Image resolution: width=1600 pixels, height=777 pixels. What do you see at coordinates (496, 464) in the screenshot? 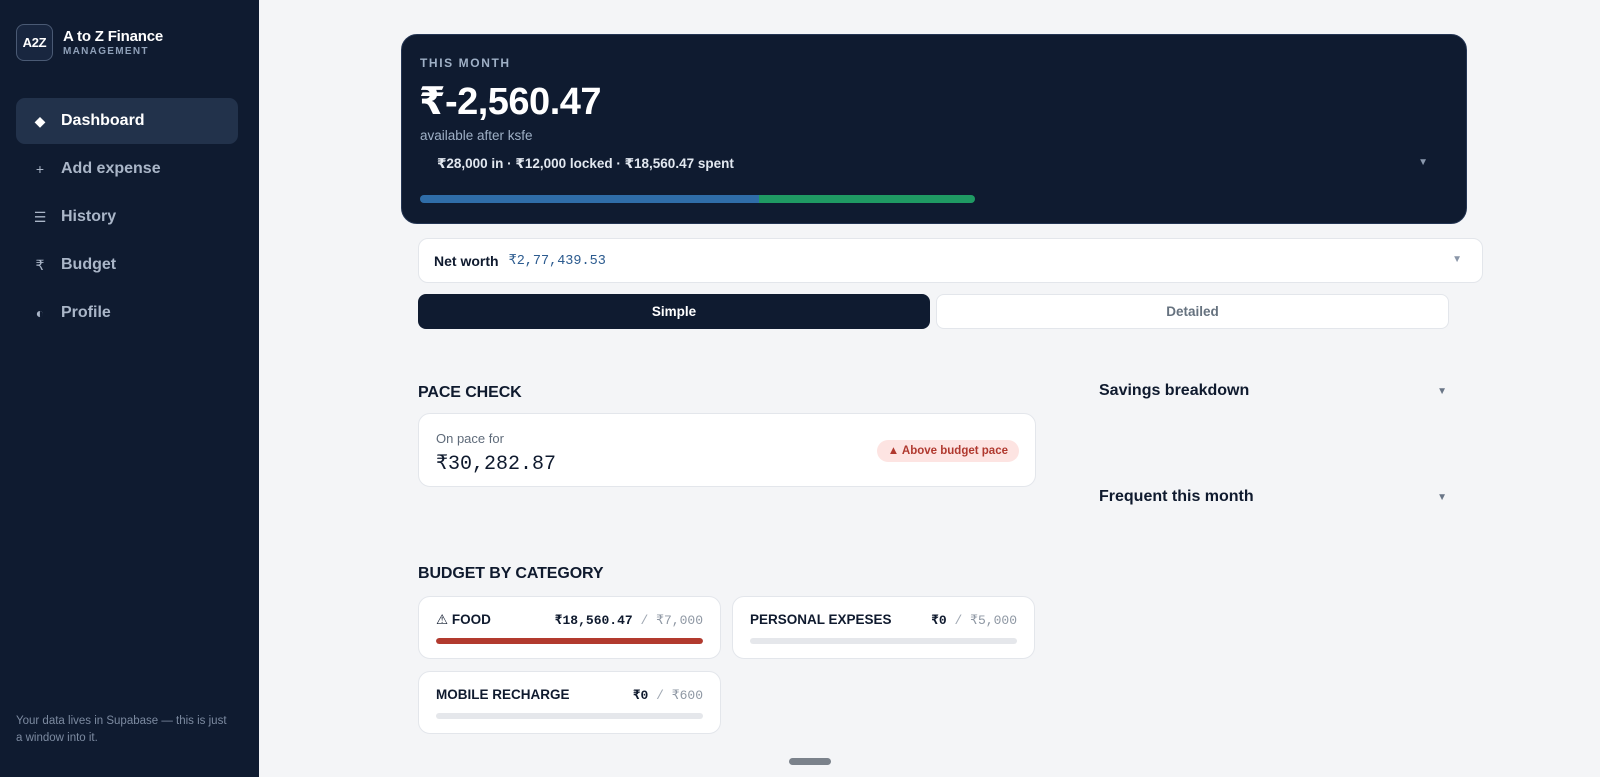
I see `pace-value: ₹30,282.87` at bounding box center [496, 464].